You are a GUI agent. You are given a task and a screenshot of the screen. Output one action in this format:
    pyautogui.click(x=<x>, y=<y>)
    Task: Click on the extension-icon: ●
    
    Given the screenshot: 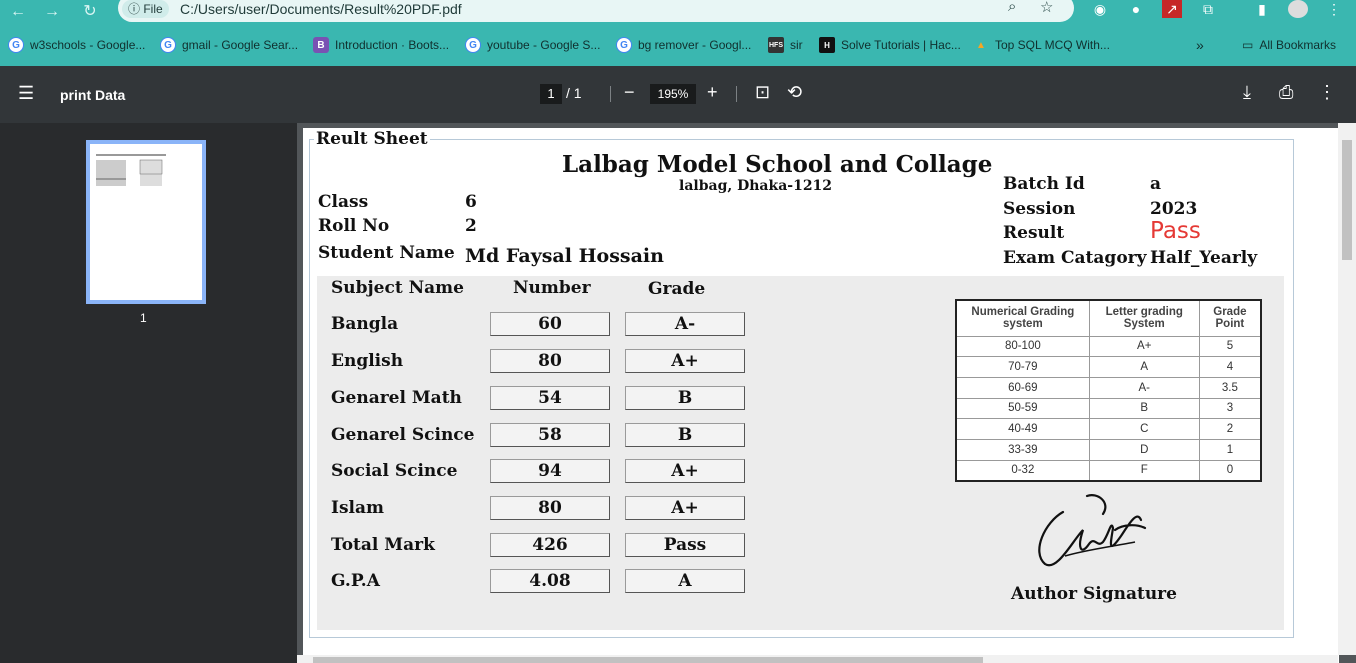 What is the action you would take?
    pyautogui.click(x=1136, y=9)
    